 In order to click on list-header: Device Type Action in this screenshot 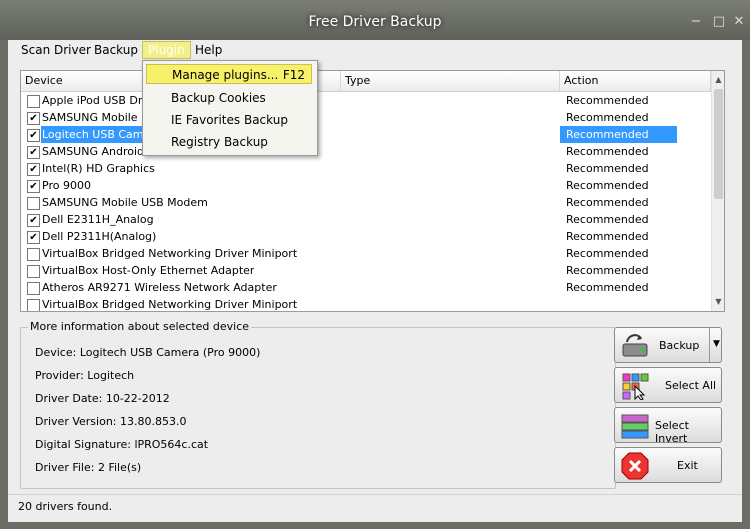, I will do `click(366, 81)`.